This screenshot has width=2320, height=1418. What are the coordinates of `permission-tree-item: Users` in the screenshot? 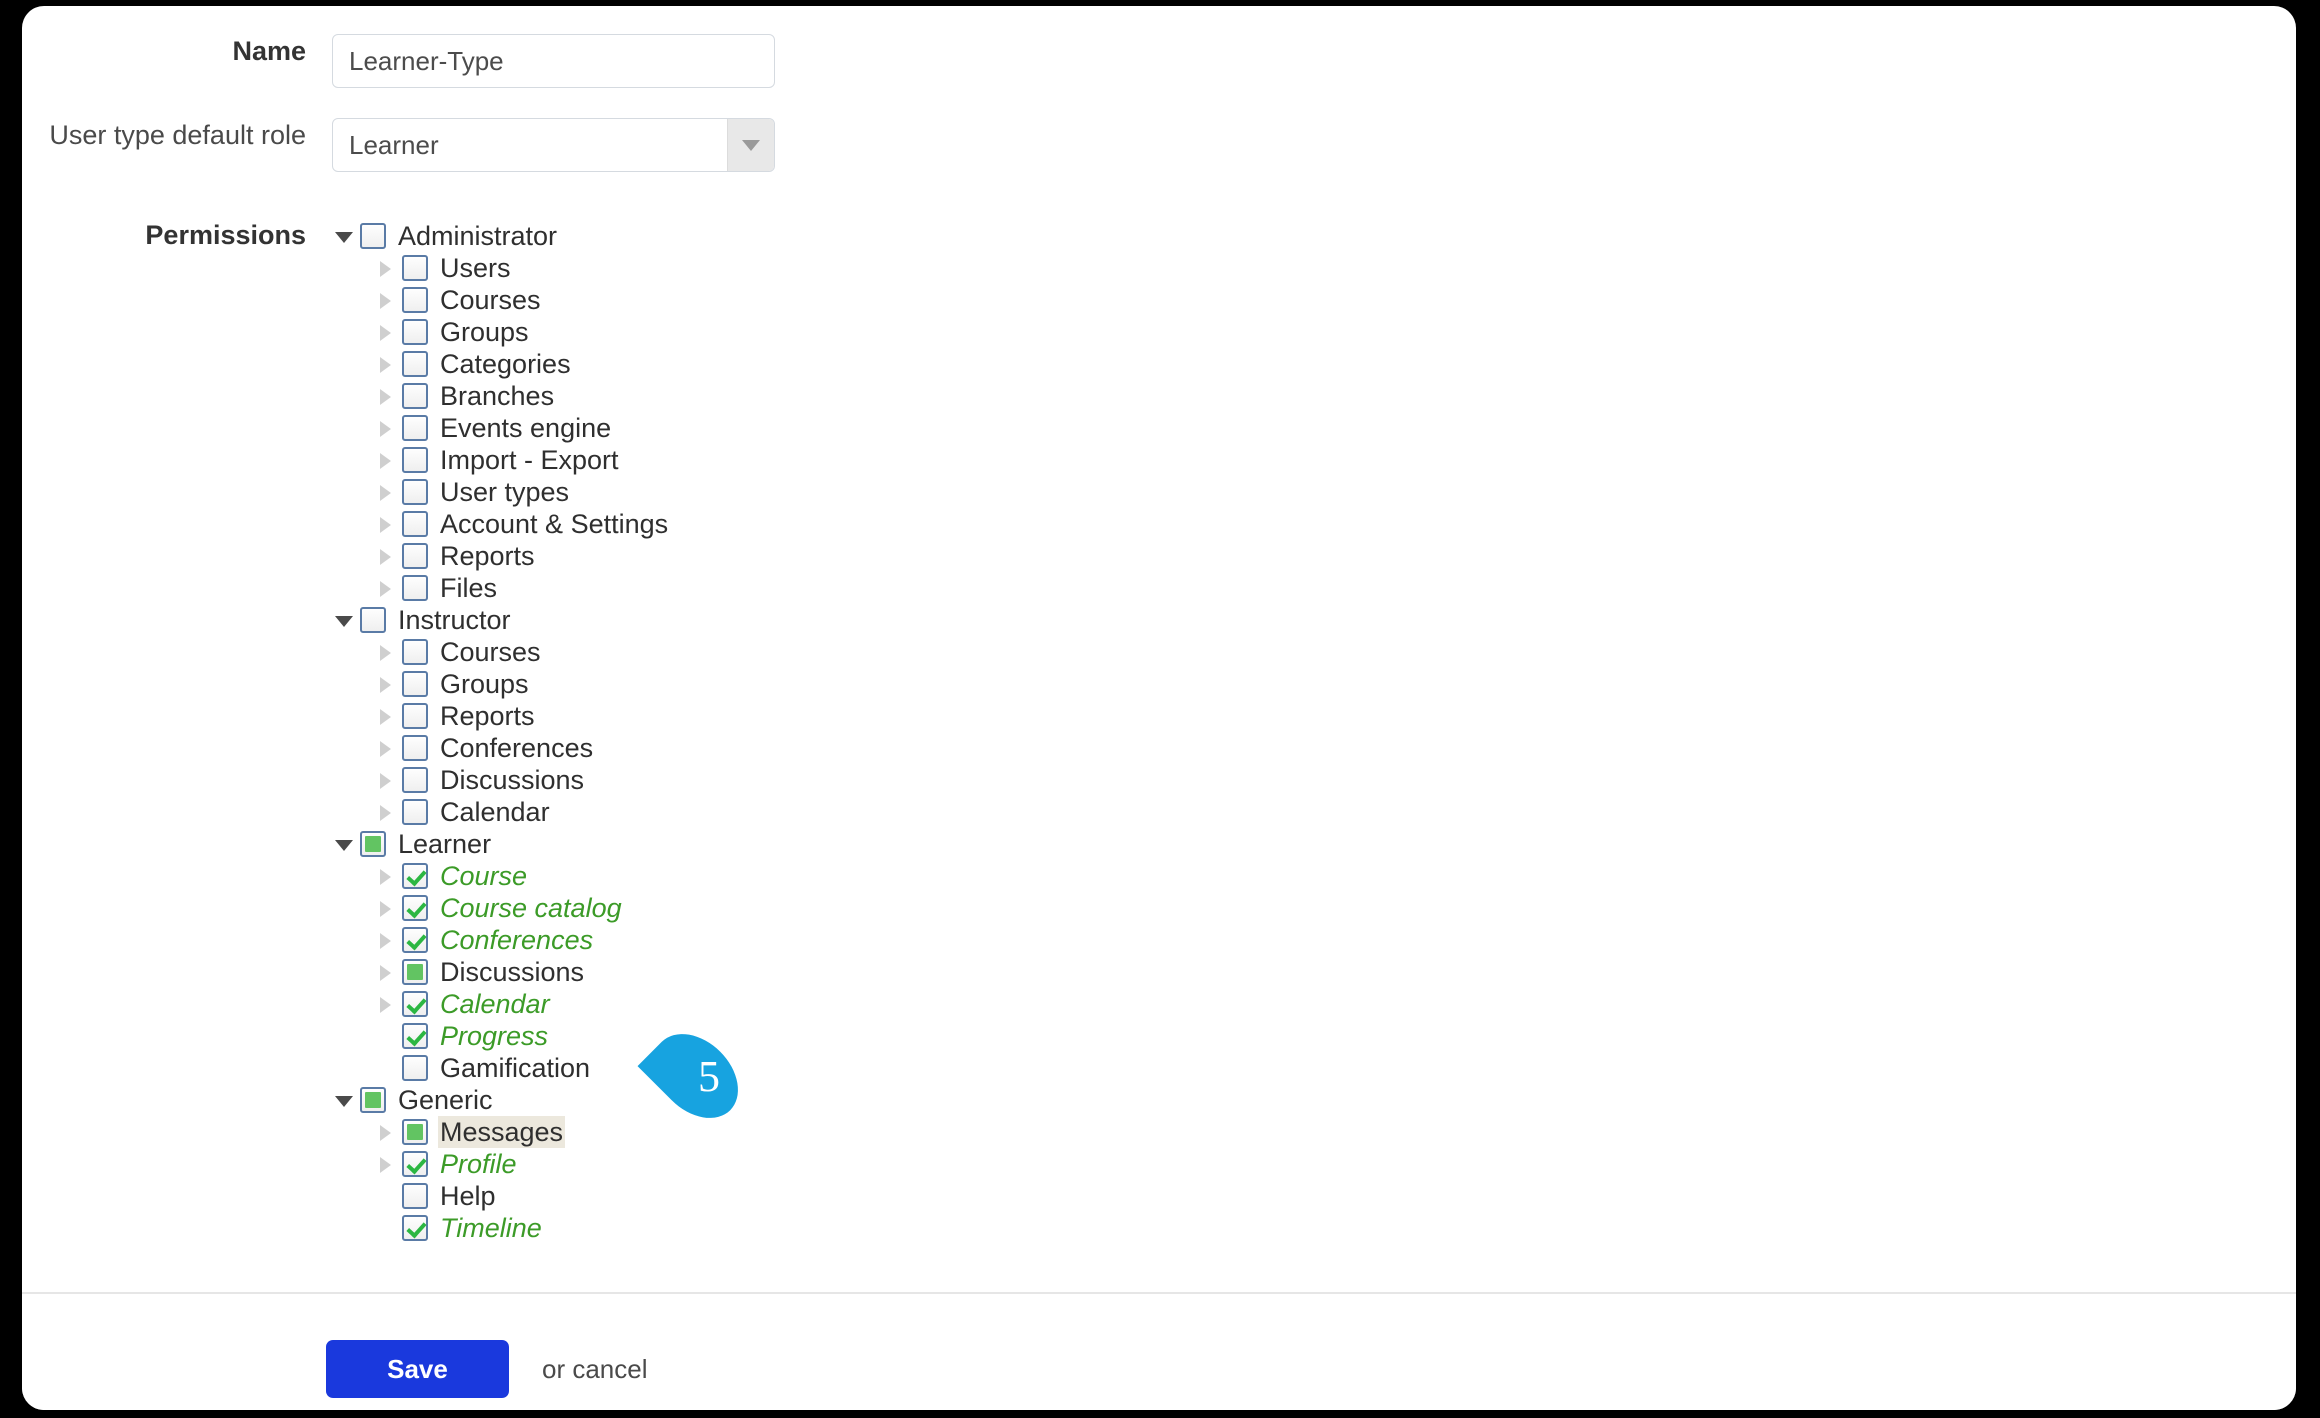 It's located at (782, 268).